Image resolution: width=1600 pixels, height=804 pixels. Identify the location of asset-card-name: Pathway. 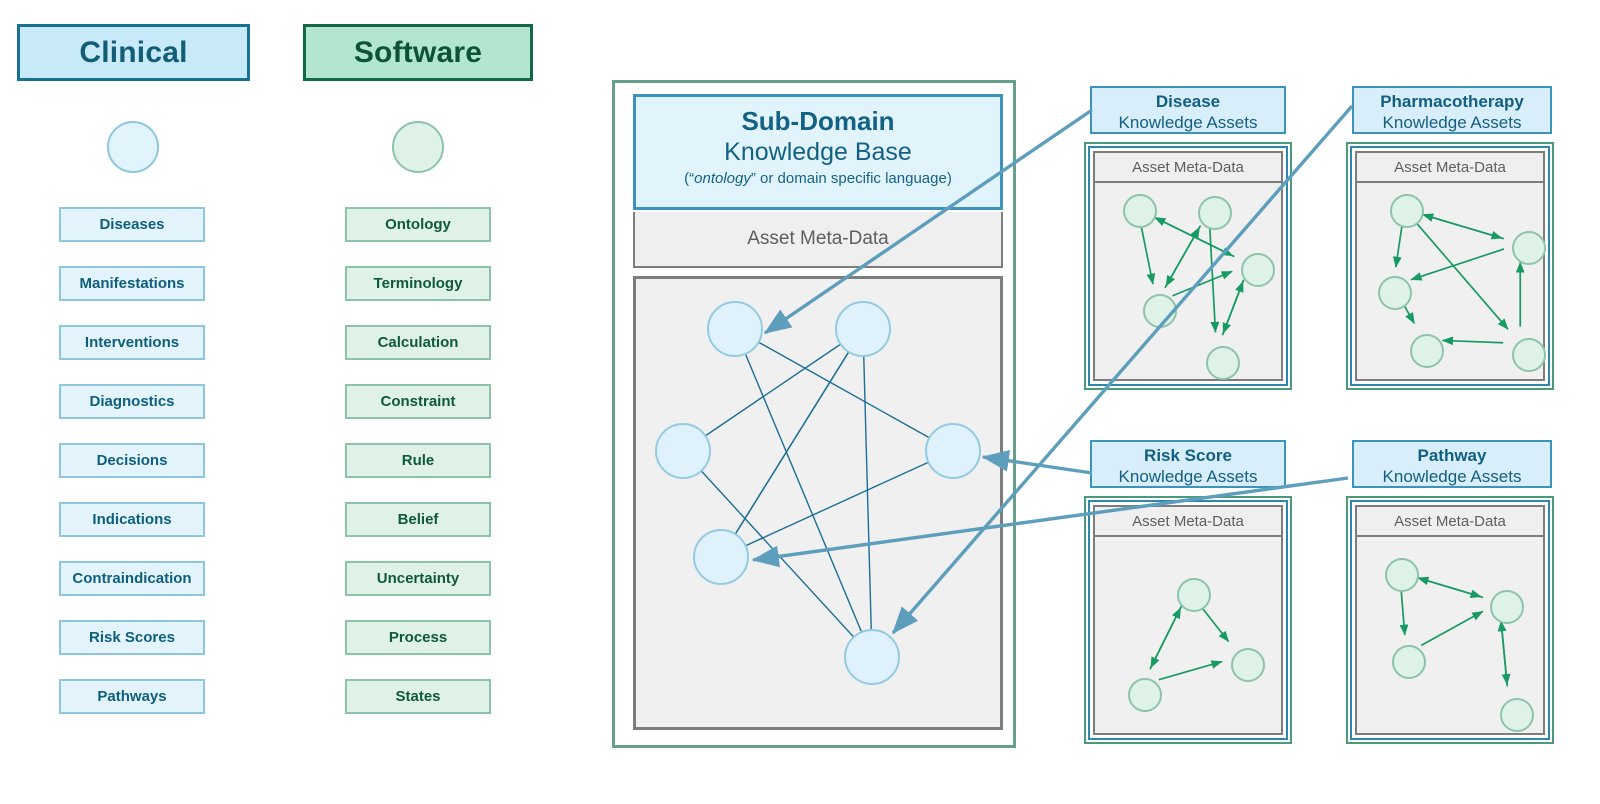
(1452, 455).